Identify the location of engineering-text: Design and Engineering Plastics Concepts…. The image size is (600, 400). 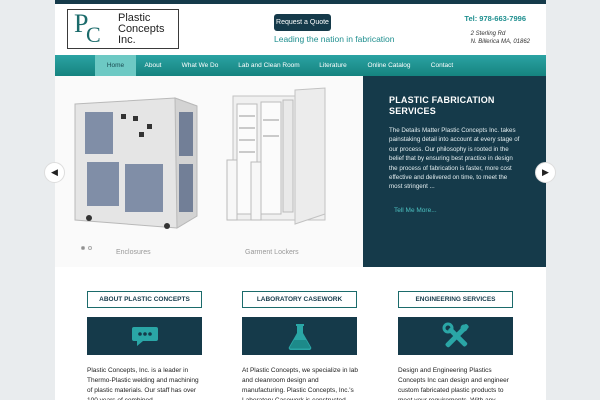
(453, 383).